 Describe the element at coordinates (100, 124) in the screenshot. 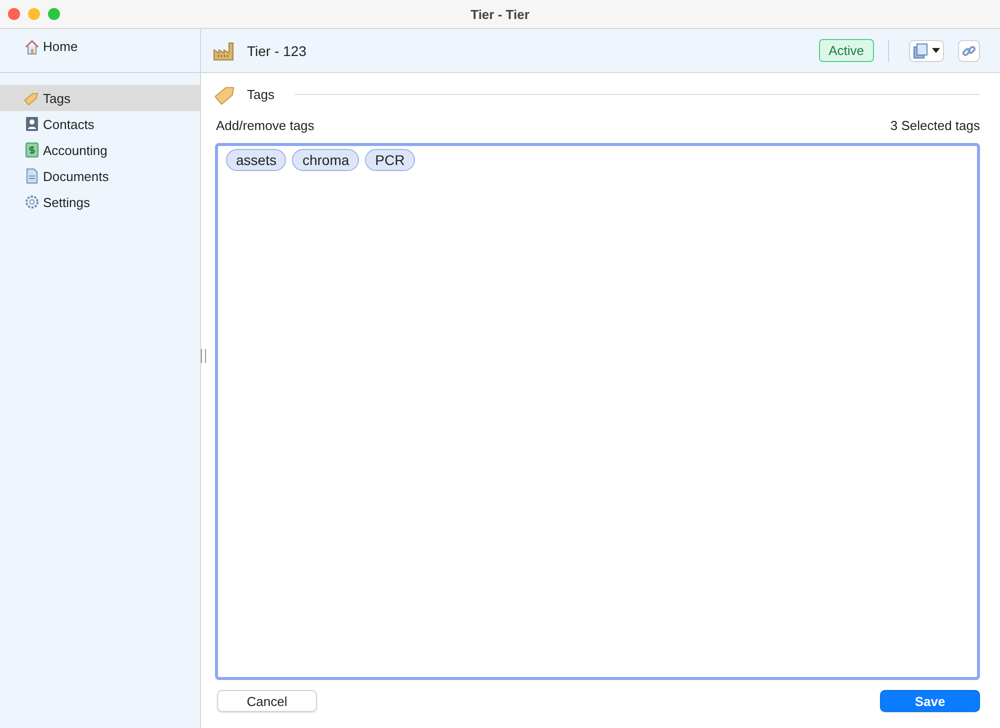

I see `sidebar-item: Contacts` at that location.